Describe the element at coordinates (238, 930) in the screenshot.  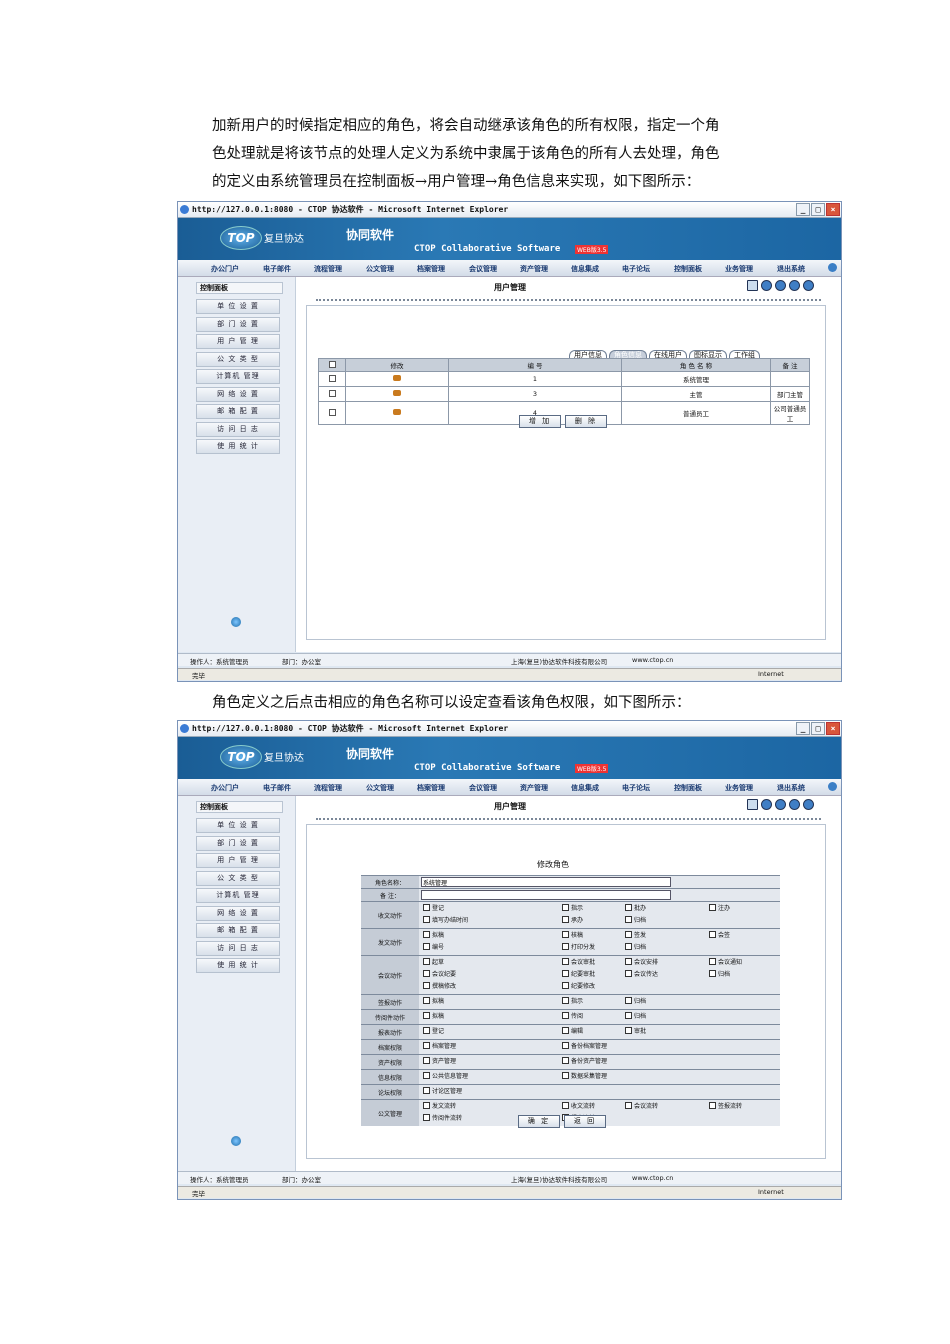
I see `sidebar-item-mailbox: 邮 箱 配 置` at that location.